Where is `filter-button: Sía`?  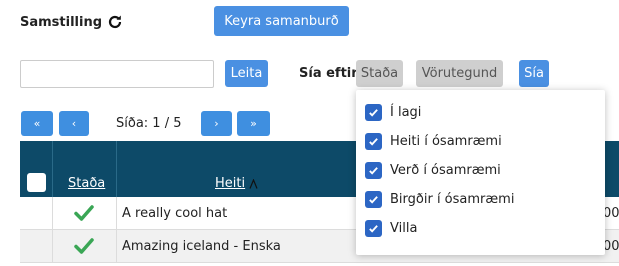
filter-button: Sía is located at coordinates (534, 73).